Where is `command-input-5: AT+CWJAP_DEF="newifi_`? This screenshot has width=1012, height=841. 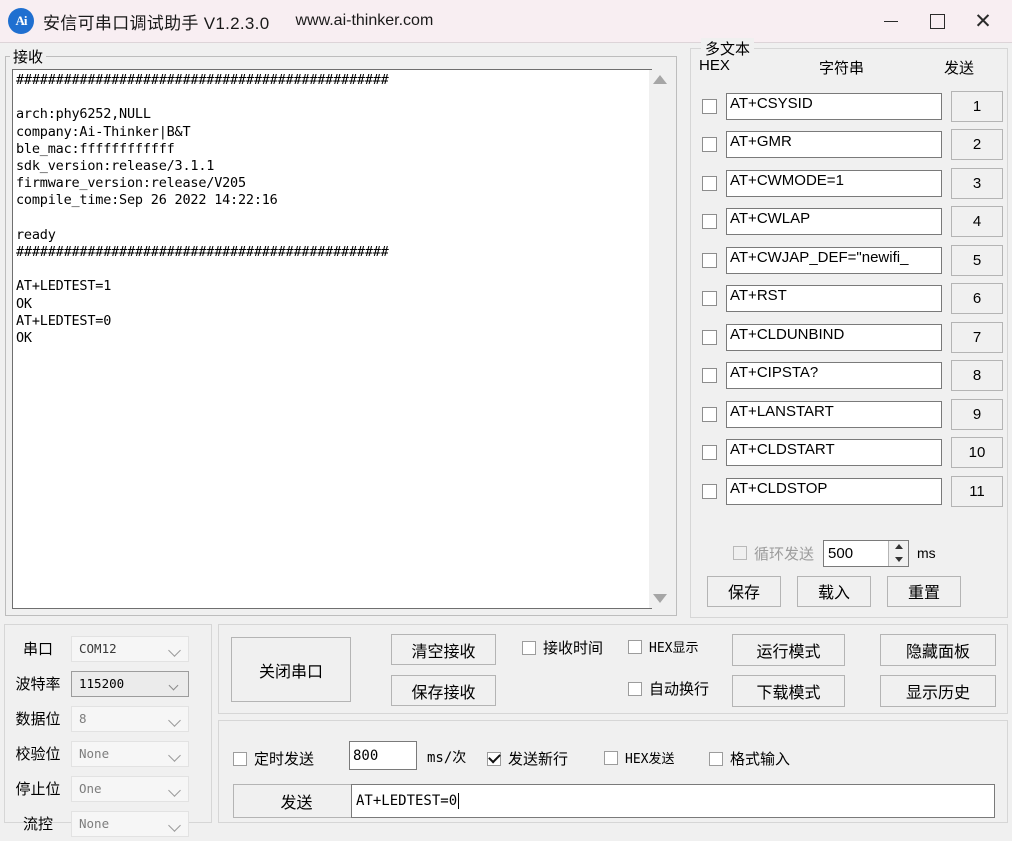 command-input-5: AT+CWJAP_DEF="newifi_ is located at coordinates (834, 260).